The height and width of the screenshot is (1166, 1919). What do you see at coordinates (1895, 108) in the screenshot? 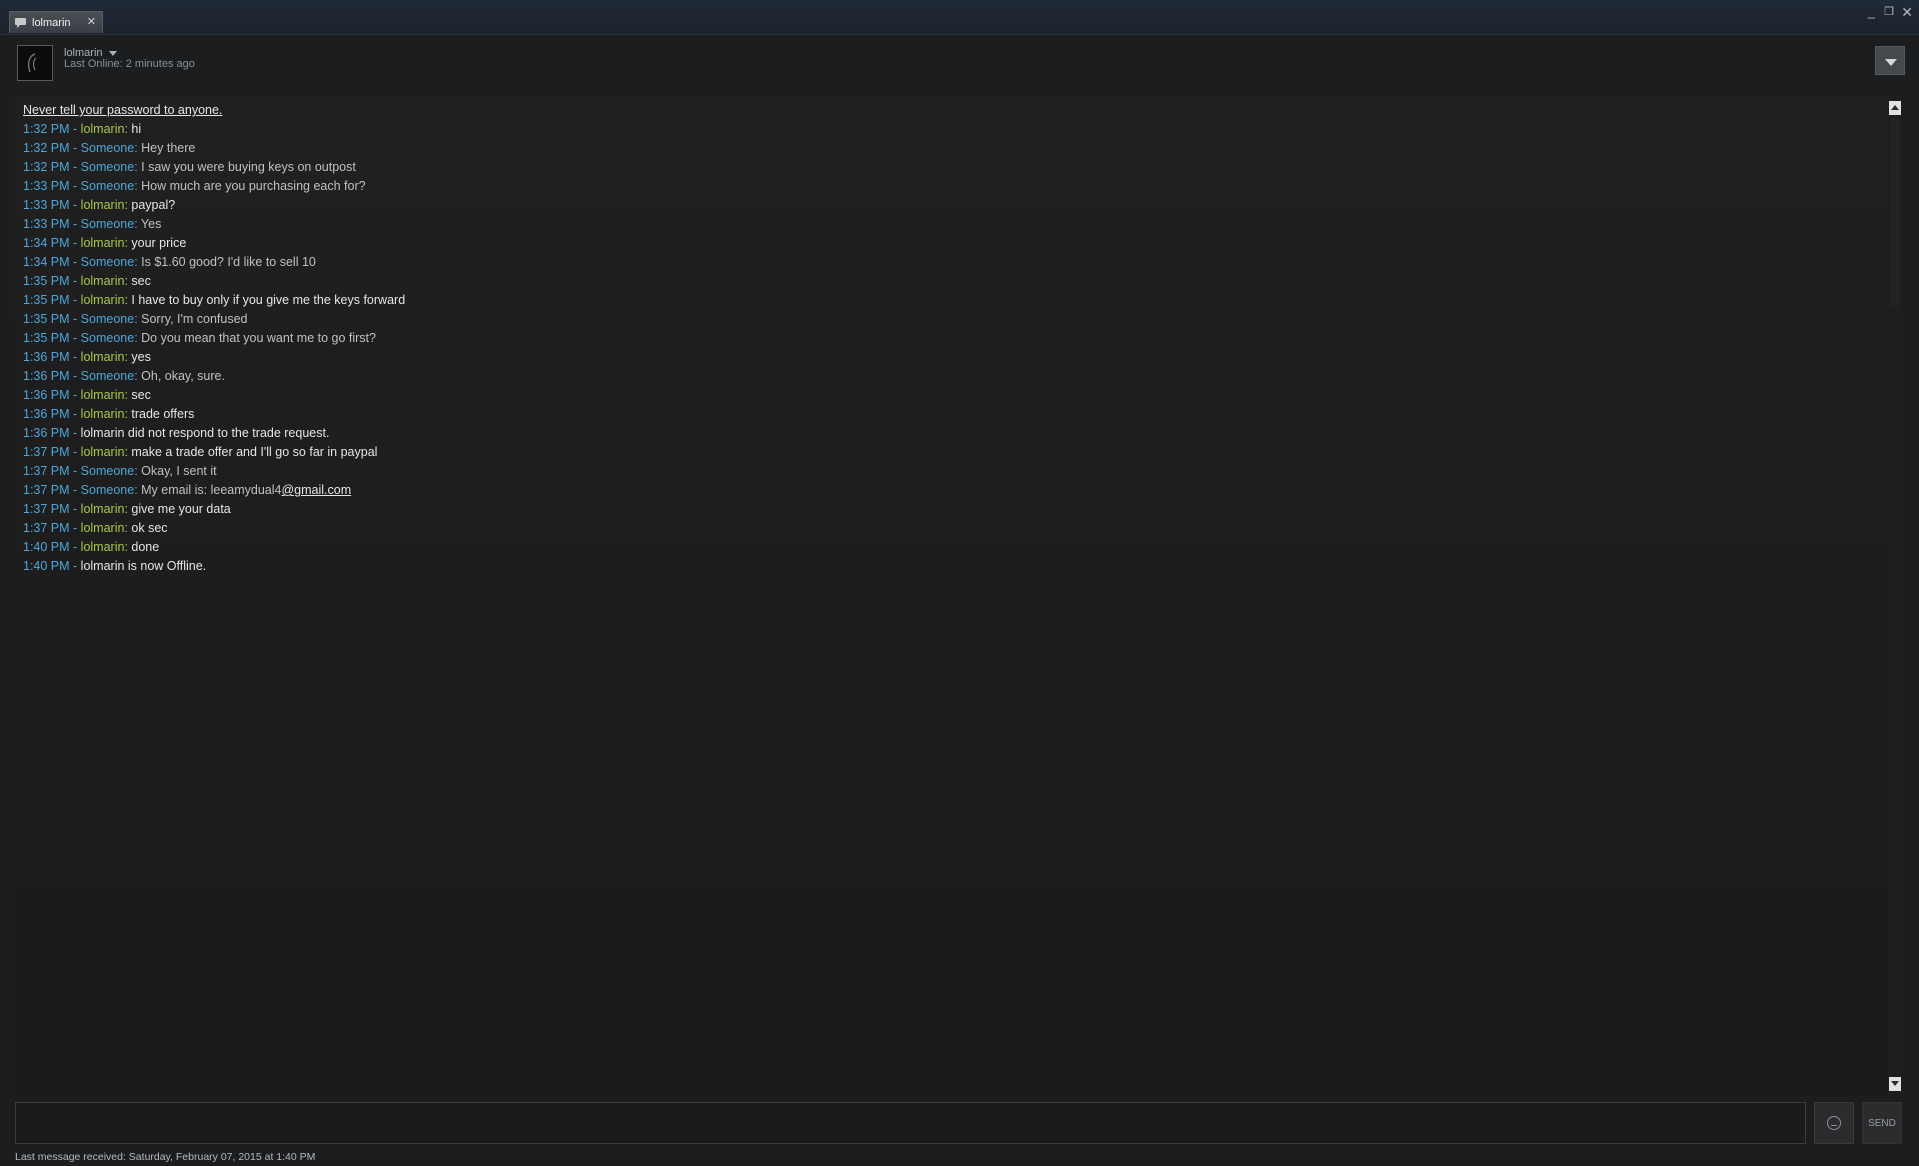
I see `scroll-up-arrow-icon` at bounding box center [1895, 108].